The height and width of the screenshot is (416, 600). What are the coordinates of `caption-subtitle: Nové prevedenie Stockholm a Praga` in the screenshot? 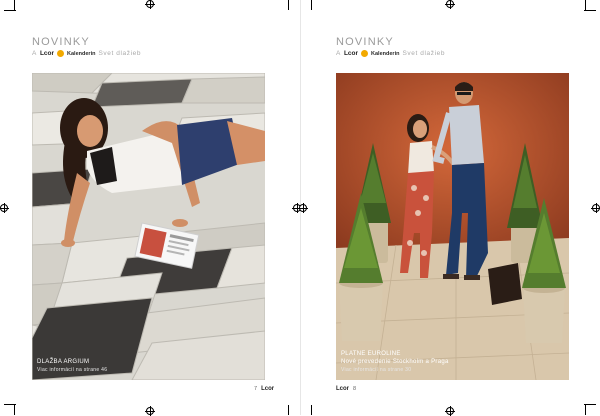 It's located at (395, 362).